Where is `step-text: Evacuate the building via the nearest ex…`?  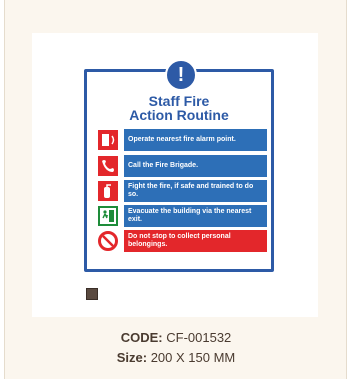 step-text: Evacuate the building via the nearest ex… is located at coordinates (195, 216).